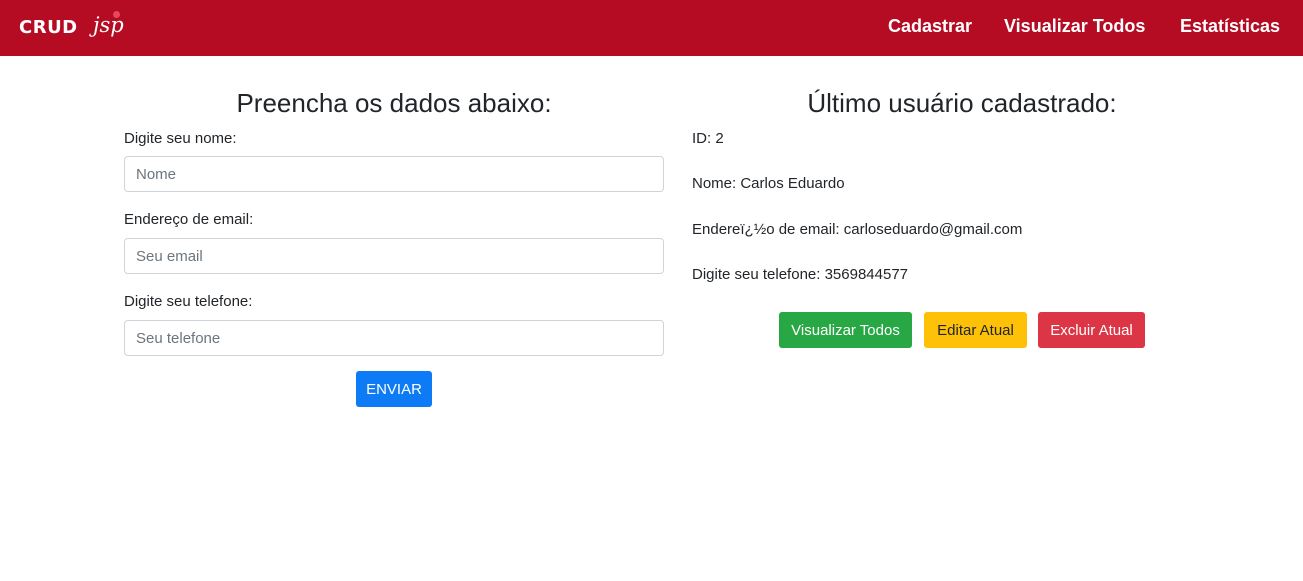 The width and height of the screenshot is (1303, 581). Describe the element at coordinates (394, 174) in the screenshot. I see `name-input` at that location.